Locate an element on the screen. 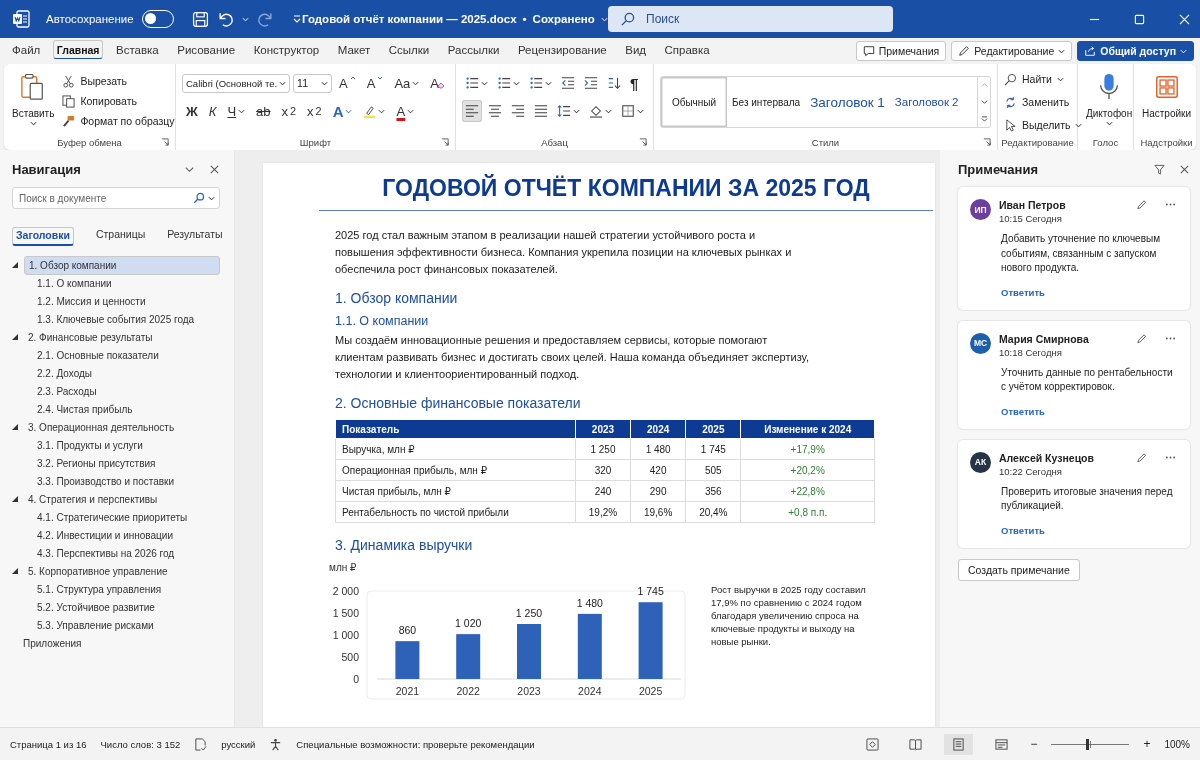  ribbon-tab: Ссылки is located at coordinates (409, 51).